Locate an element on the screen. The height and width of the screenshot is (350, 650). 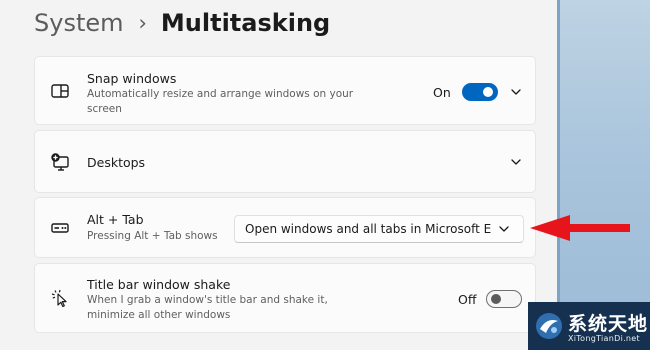
alt-tab-title: Alt + Tab is located at coordinates (115, 219).